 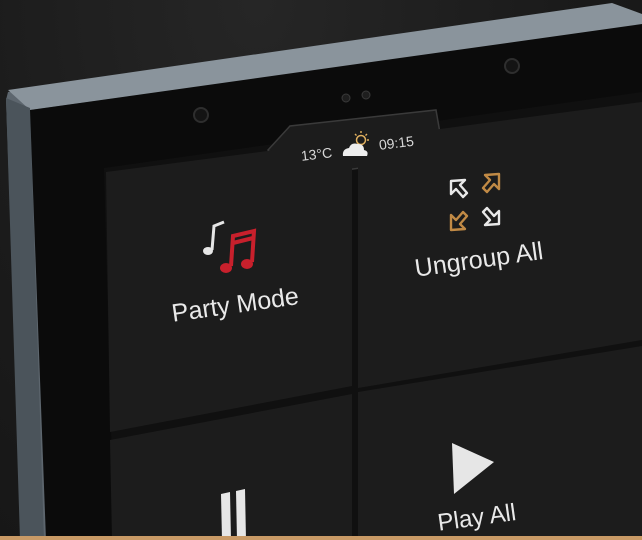 I want to click on sensor-right, so click(x=512, y=66).